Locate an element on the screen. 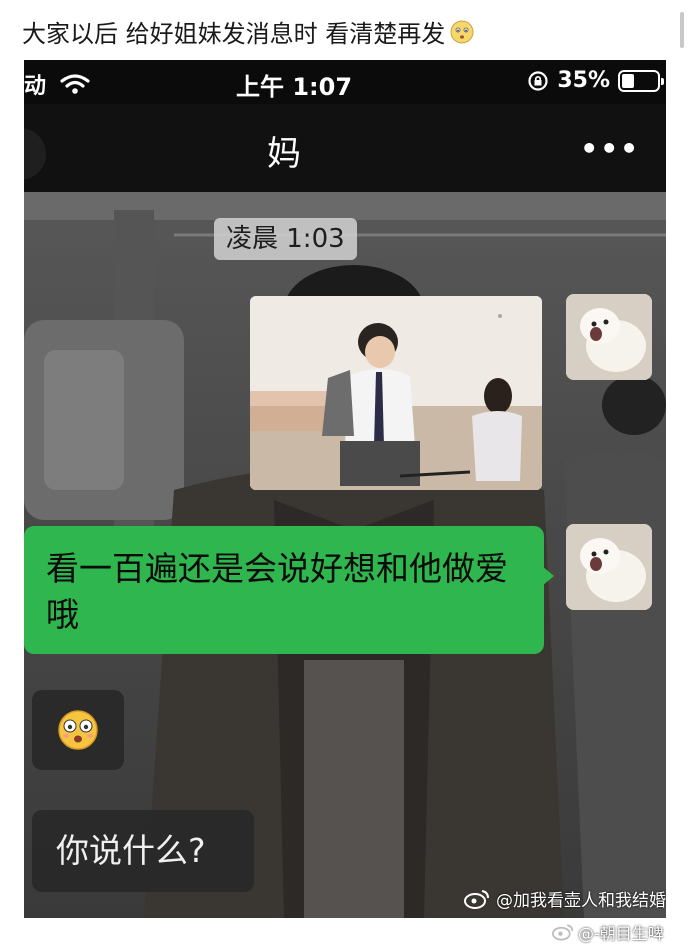  image-message is located at coordinates (396, 393).